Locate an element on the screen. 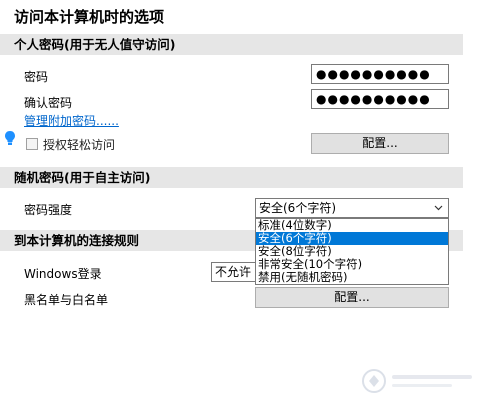 The width and height of the screenshot is (488, 404). blacklist-whitelist-label: 黑名单与白名单 is located at coordinates (66, 300).